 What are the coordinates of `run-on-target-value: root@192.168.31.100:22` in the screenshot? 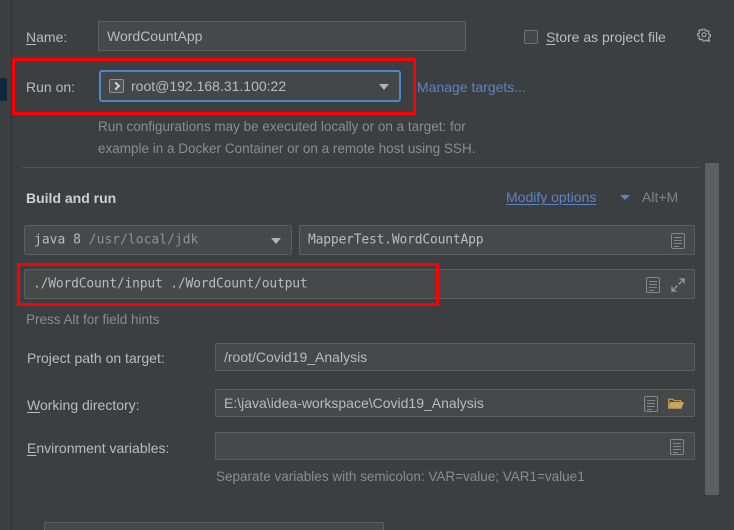 It's located at (209, 86).